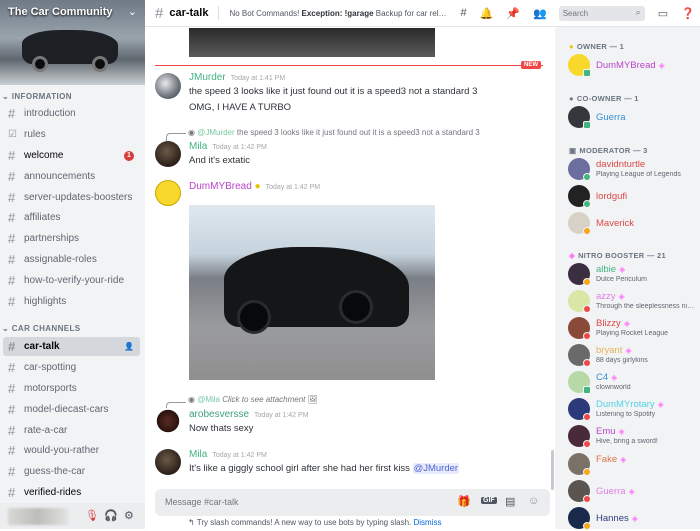  What do you see at coordinates (552, 470) in the screenshot?
I see `chat-scrollbar` at bounding box center [552, 470].